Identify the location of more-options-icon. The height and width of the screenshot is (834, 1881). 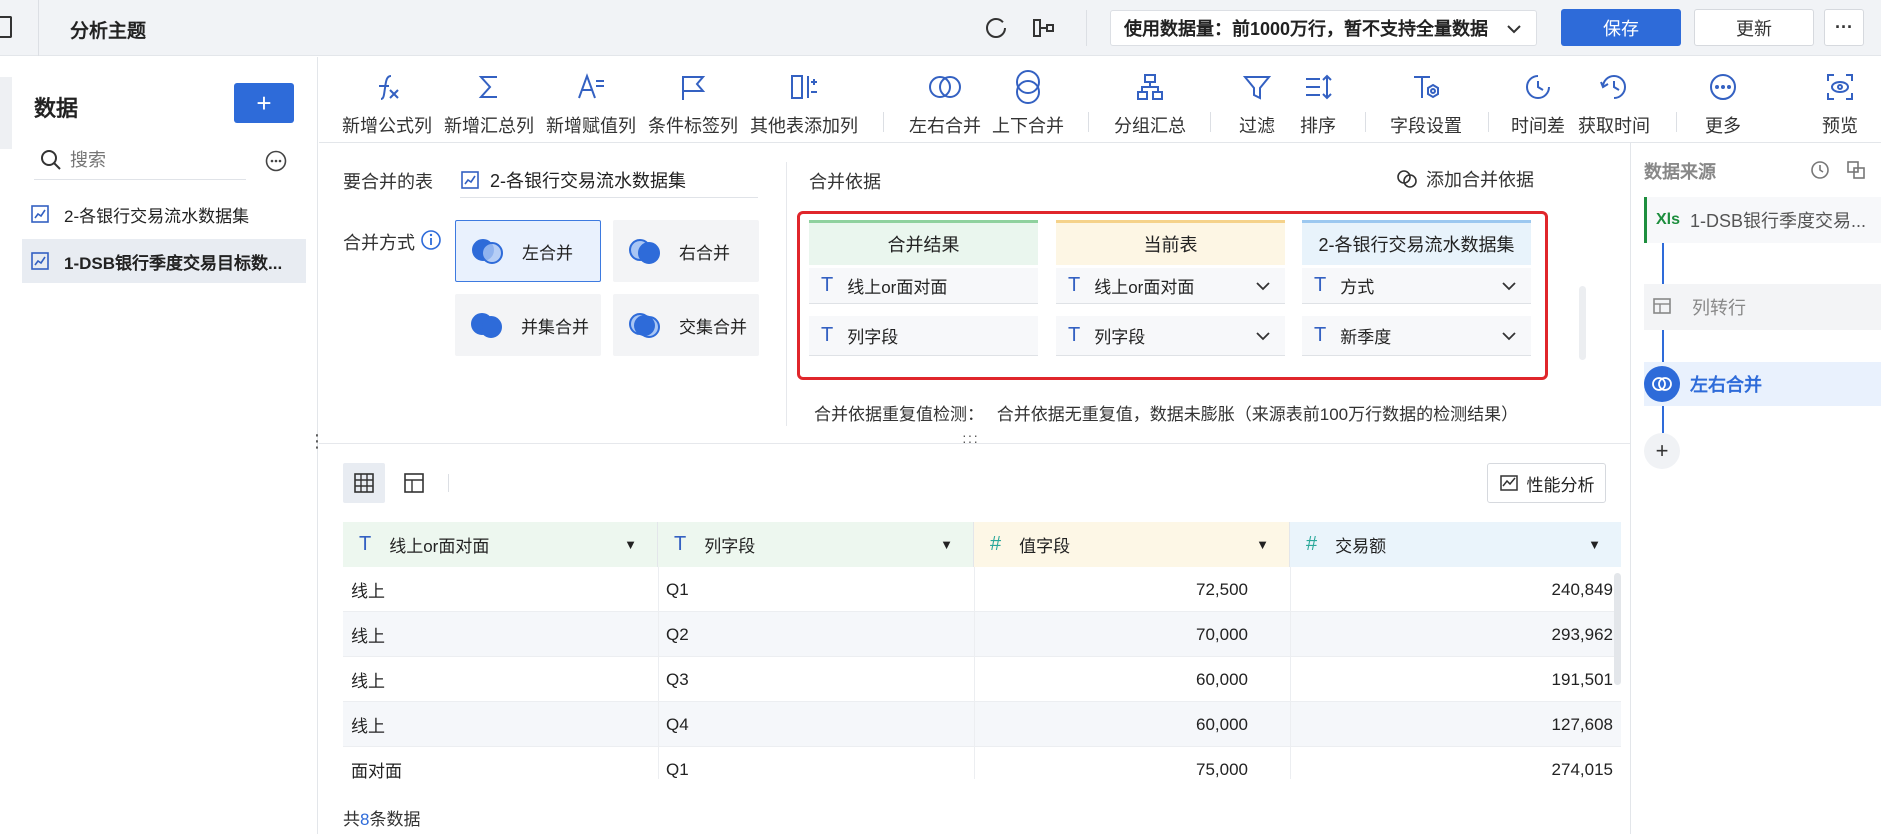
(276, 161).